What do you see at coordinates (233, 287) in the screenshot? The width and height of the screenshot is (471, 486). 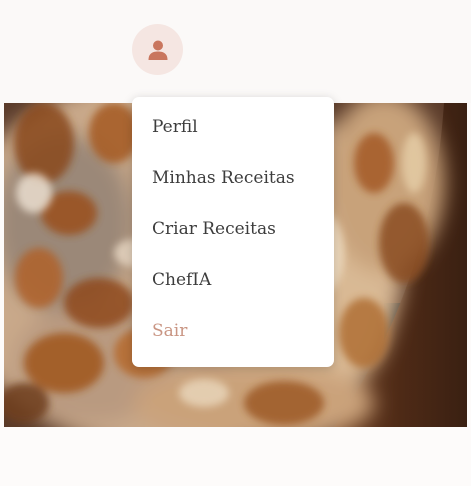 I see `menu-item-chefia: ChefIA` at bounding box center [233, 287].